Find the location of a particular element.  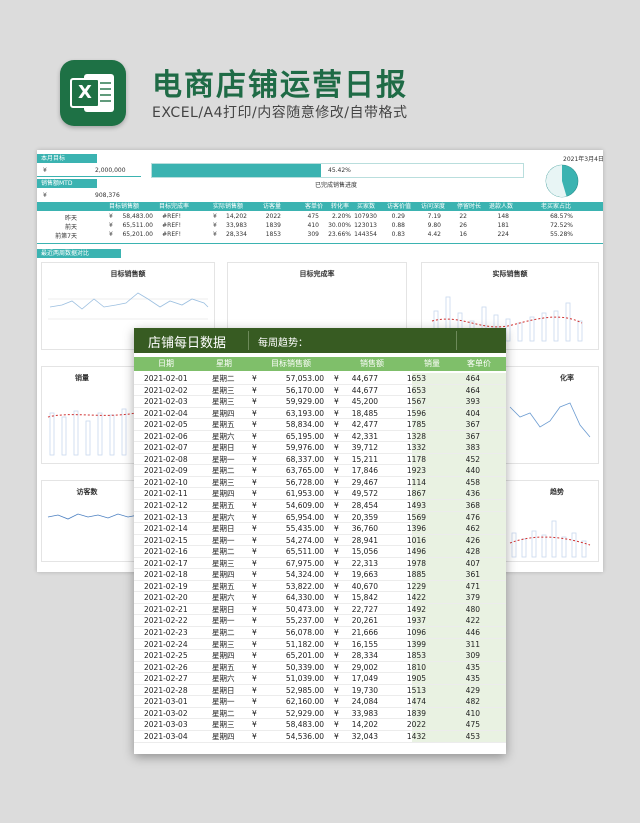

table-row: 2021-02-07 星期日 ¥59,976.00 ¥39,712 1332 383 is located at coordinates (320, 448).